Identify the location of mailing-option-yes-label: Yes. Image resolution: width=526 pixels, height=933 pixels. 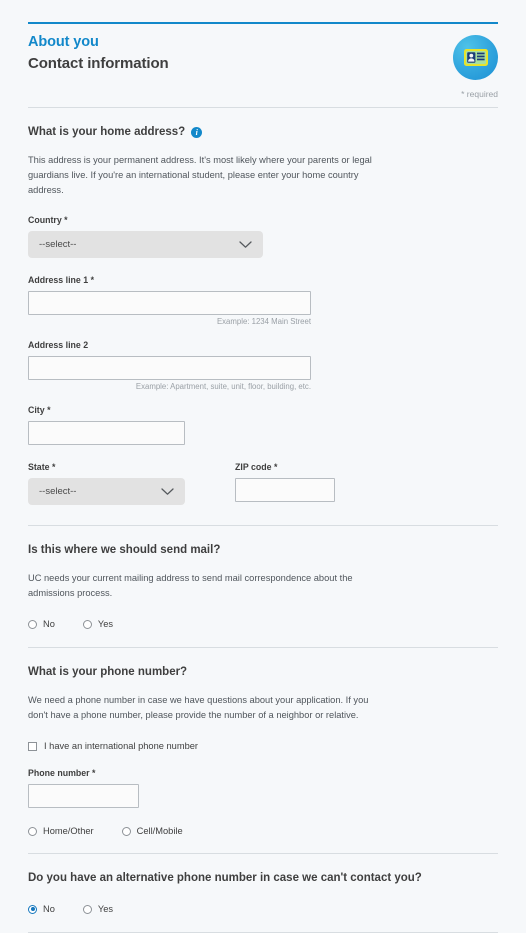
(105, 624).